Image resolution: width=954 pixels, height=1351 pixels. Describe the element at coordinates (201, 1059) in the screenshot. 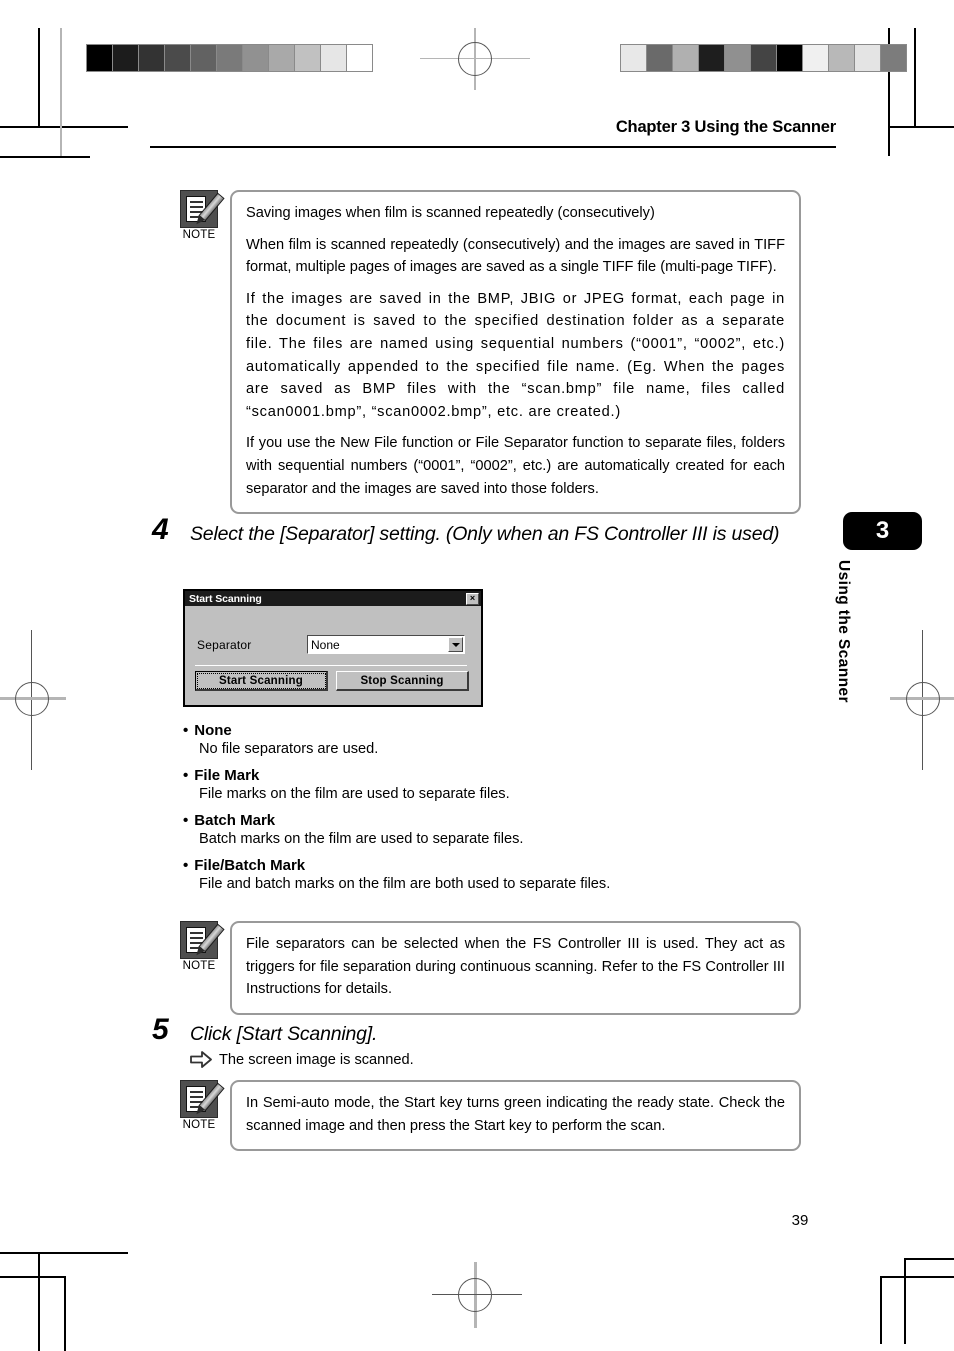

I see `arrow-right-icon` at that location.